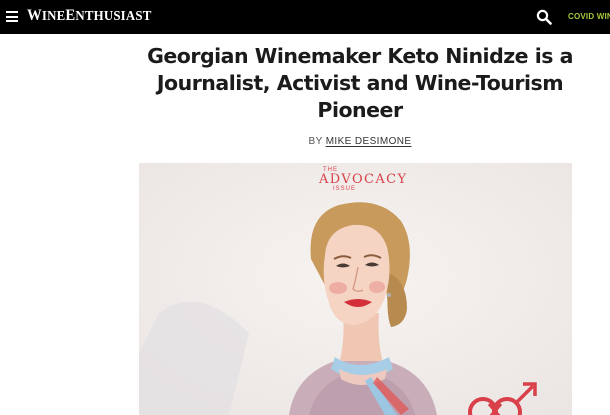 This screenshot has width=610, height=415. Describe the element at coordinates (315, 141) in the screenshot. I see `byline-prefix: BY` at that location.